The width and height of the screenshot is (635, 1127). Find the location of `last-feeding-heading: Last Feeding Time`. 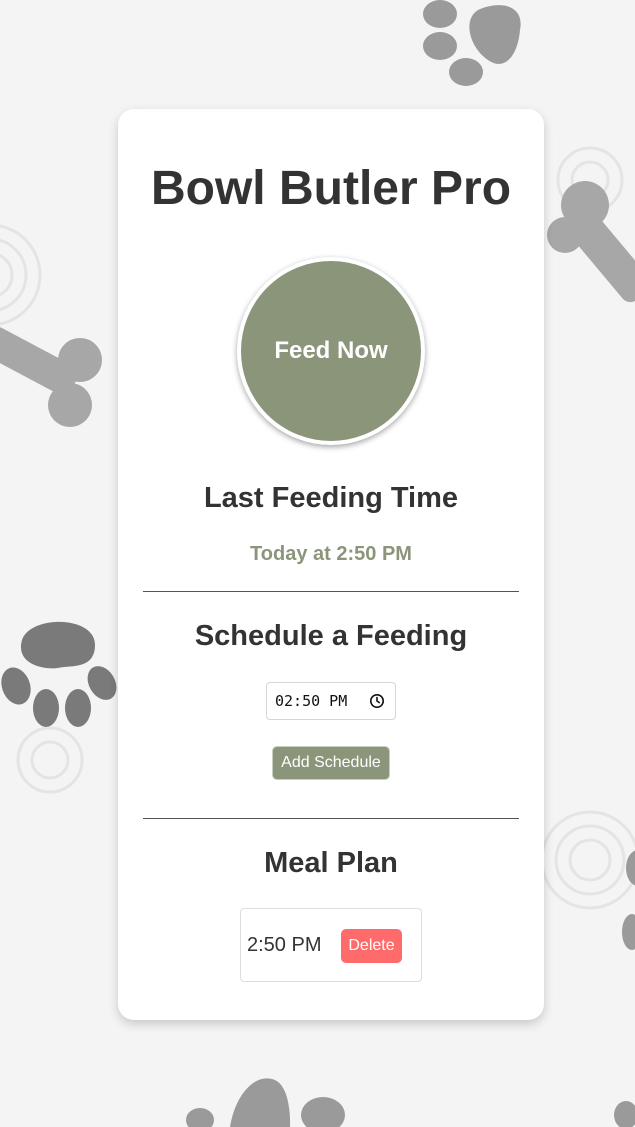

last-feeding-heading: Last Feeding Time is located at coordinates (331, 498).